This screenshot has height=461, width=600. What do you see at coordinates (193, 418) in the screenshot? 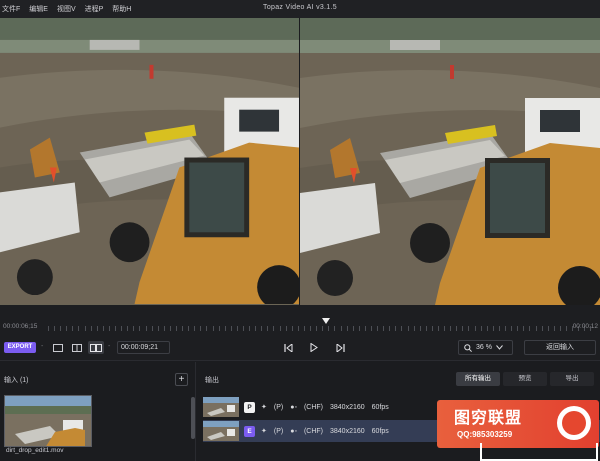
I see `input-scrollbar` at bounding box center [193, 418].